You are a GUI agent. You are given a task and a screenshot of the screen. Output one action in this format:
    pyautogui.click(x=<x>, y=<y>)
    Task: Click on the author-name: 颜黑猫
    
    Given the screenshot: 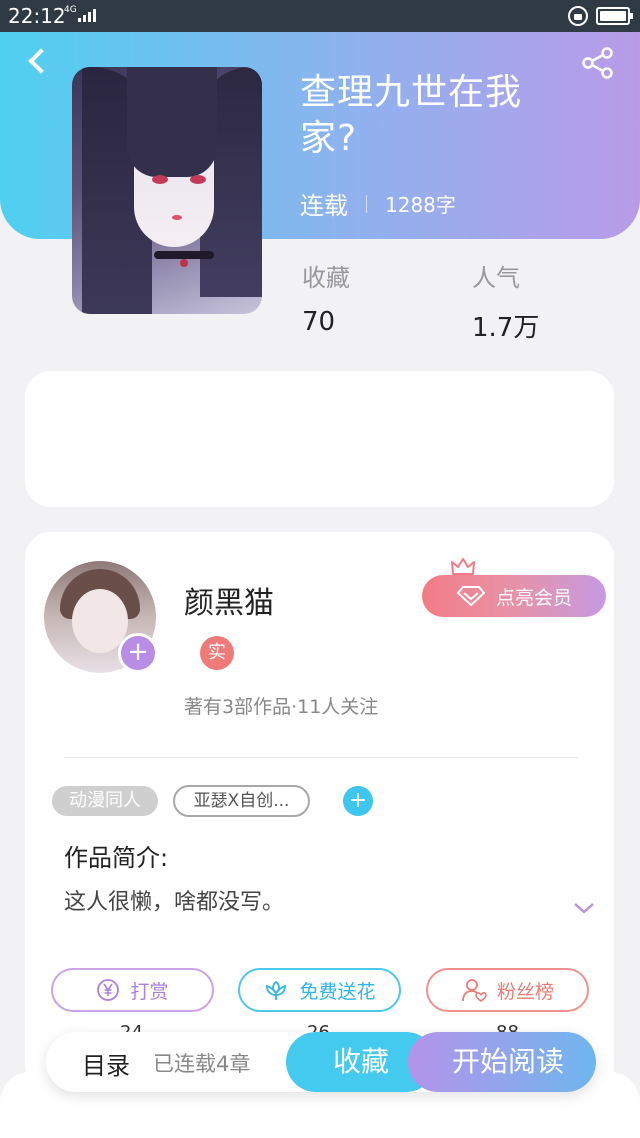 What is the action you would take?
    pyautogui.click(x=229, y=600)
    